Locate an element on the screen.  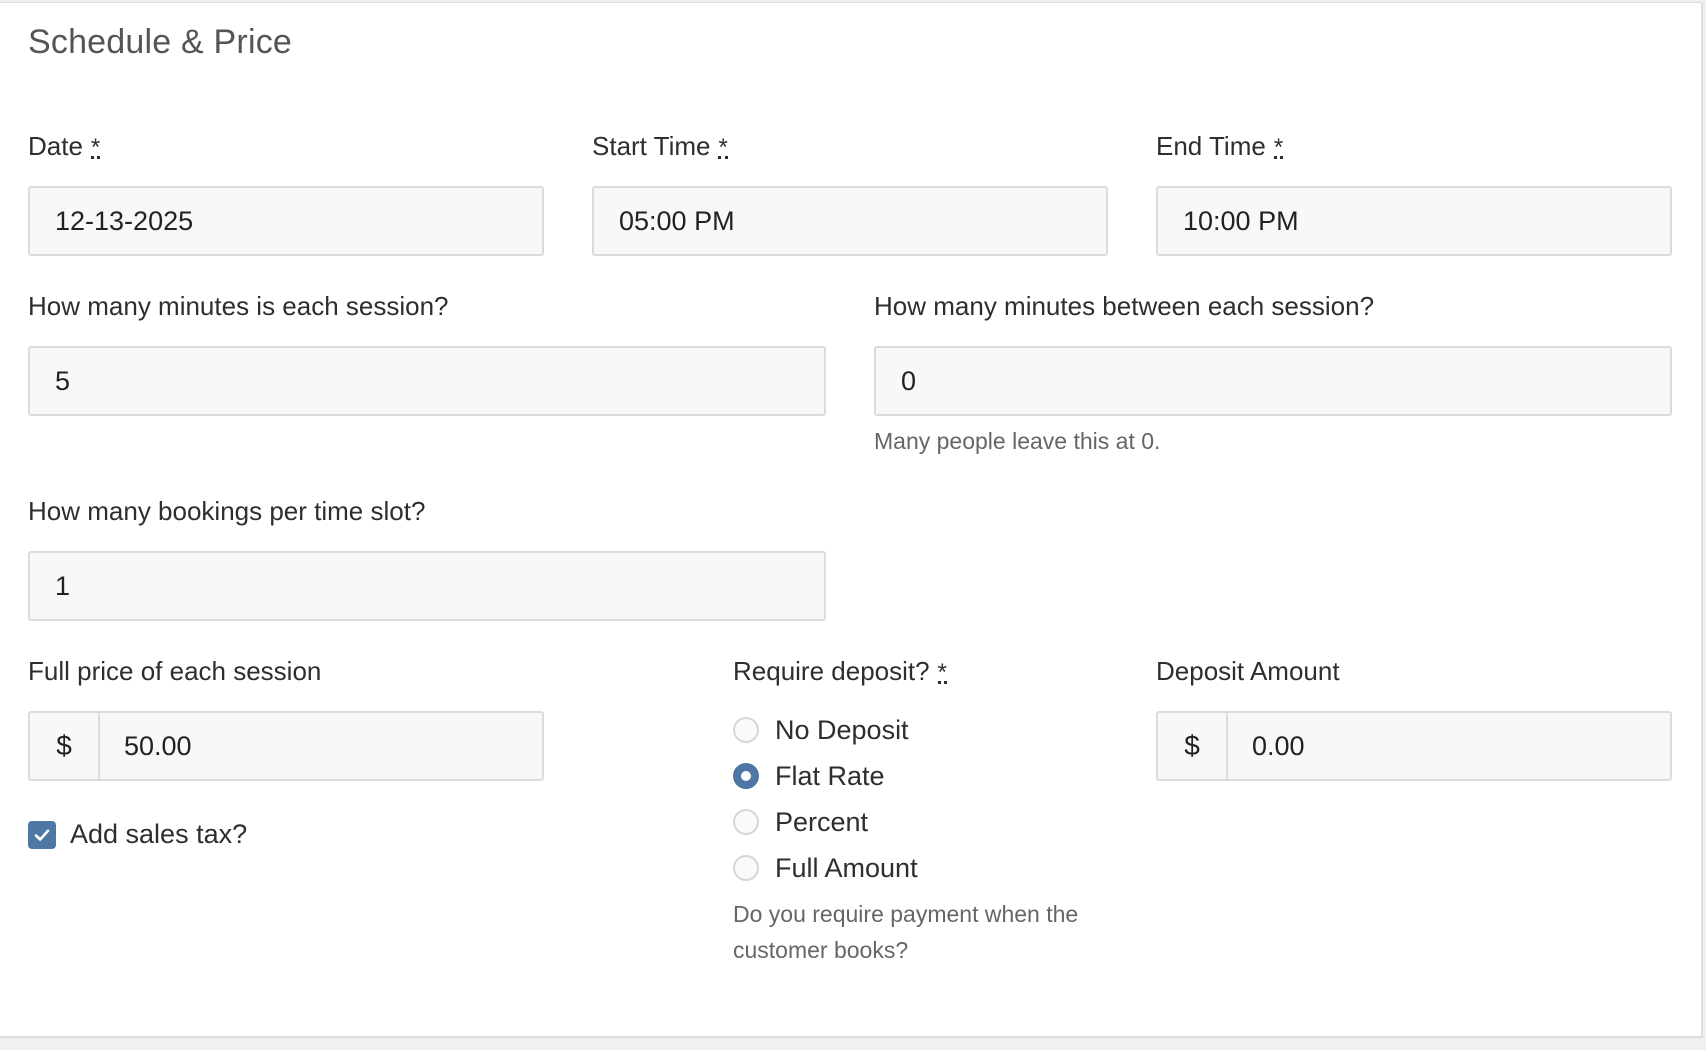
end-time-label-text: End Time is located at coordinates (1211, 146).